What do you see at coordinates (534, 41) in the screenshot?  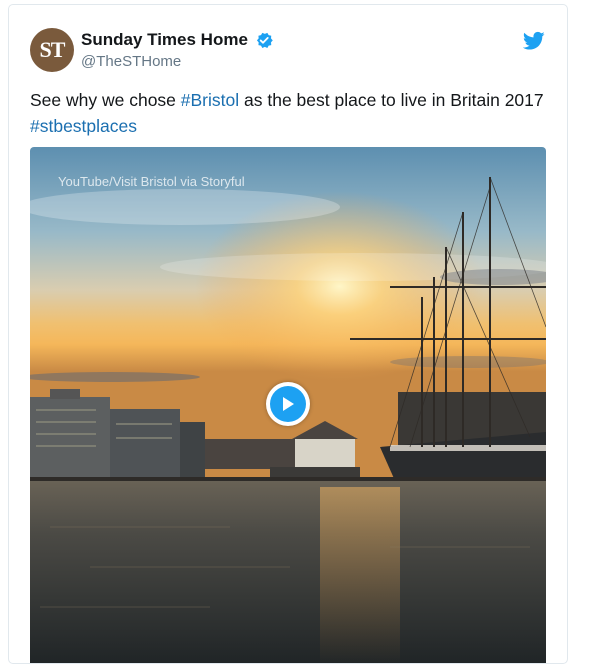 I see `twitter-bird-icon` at bounding box center [534, 41].